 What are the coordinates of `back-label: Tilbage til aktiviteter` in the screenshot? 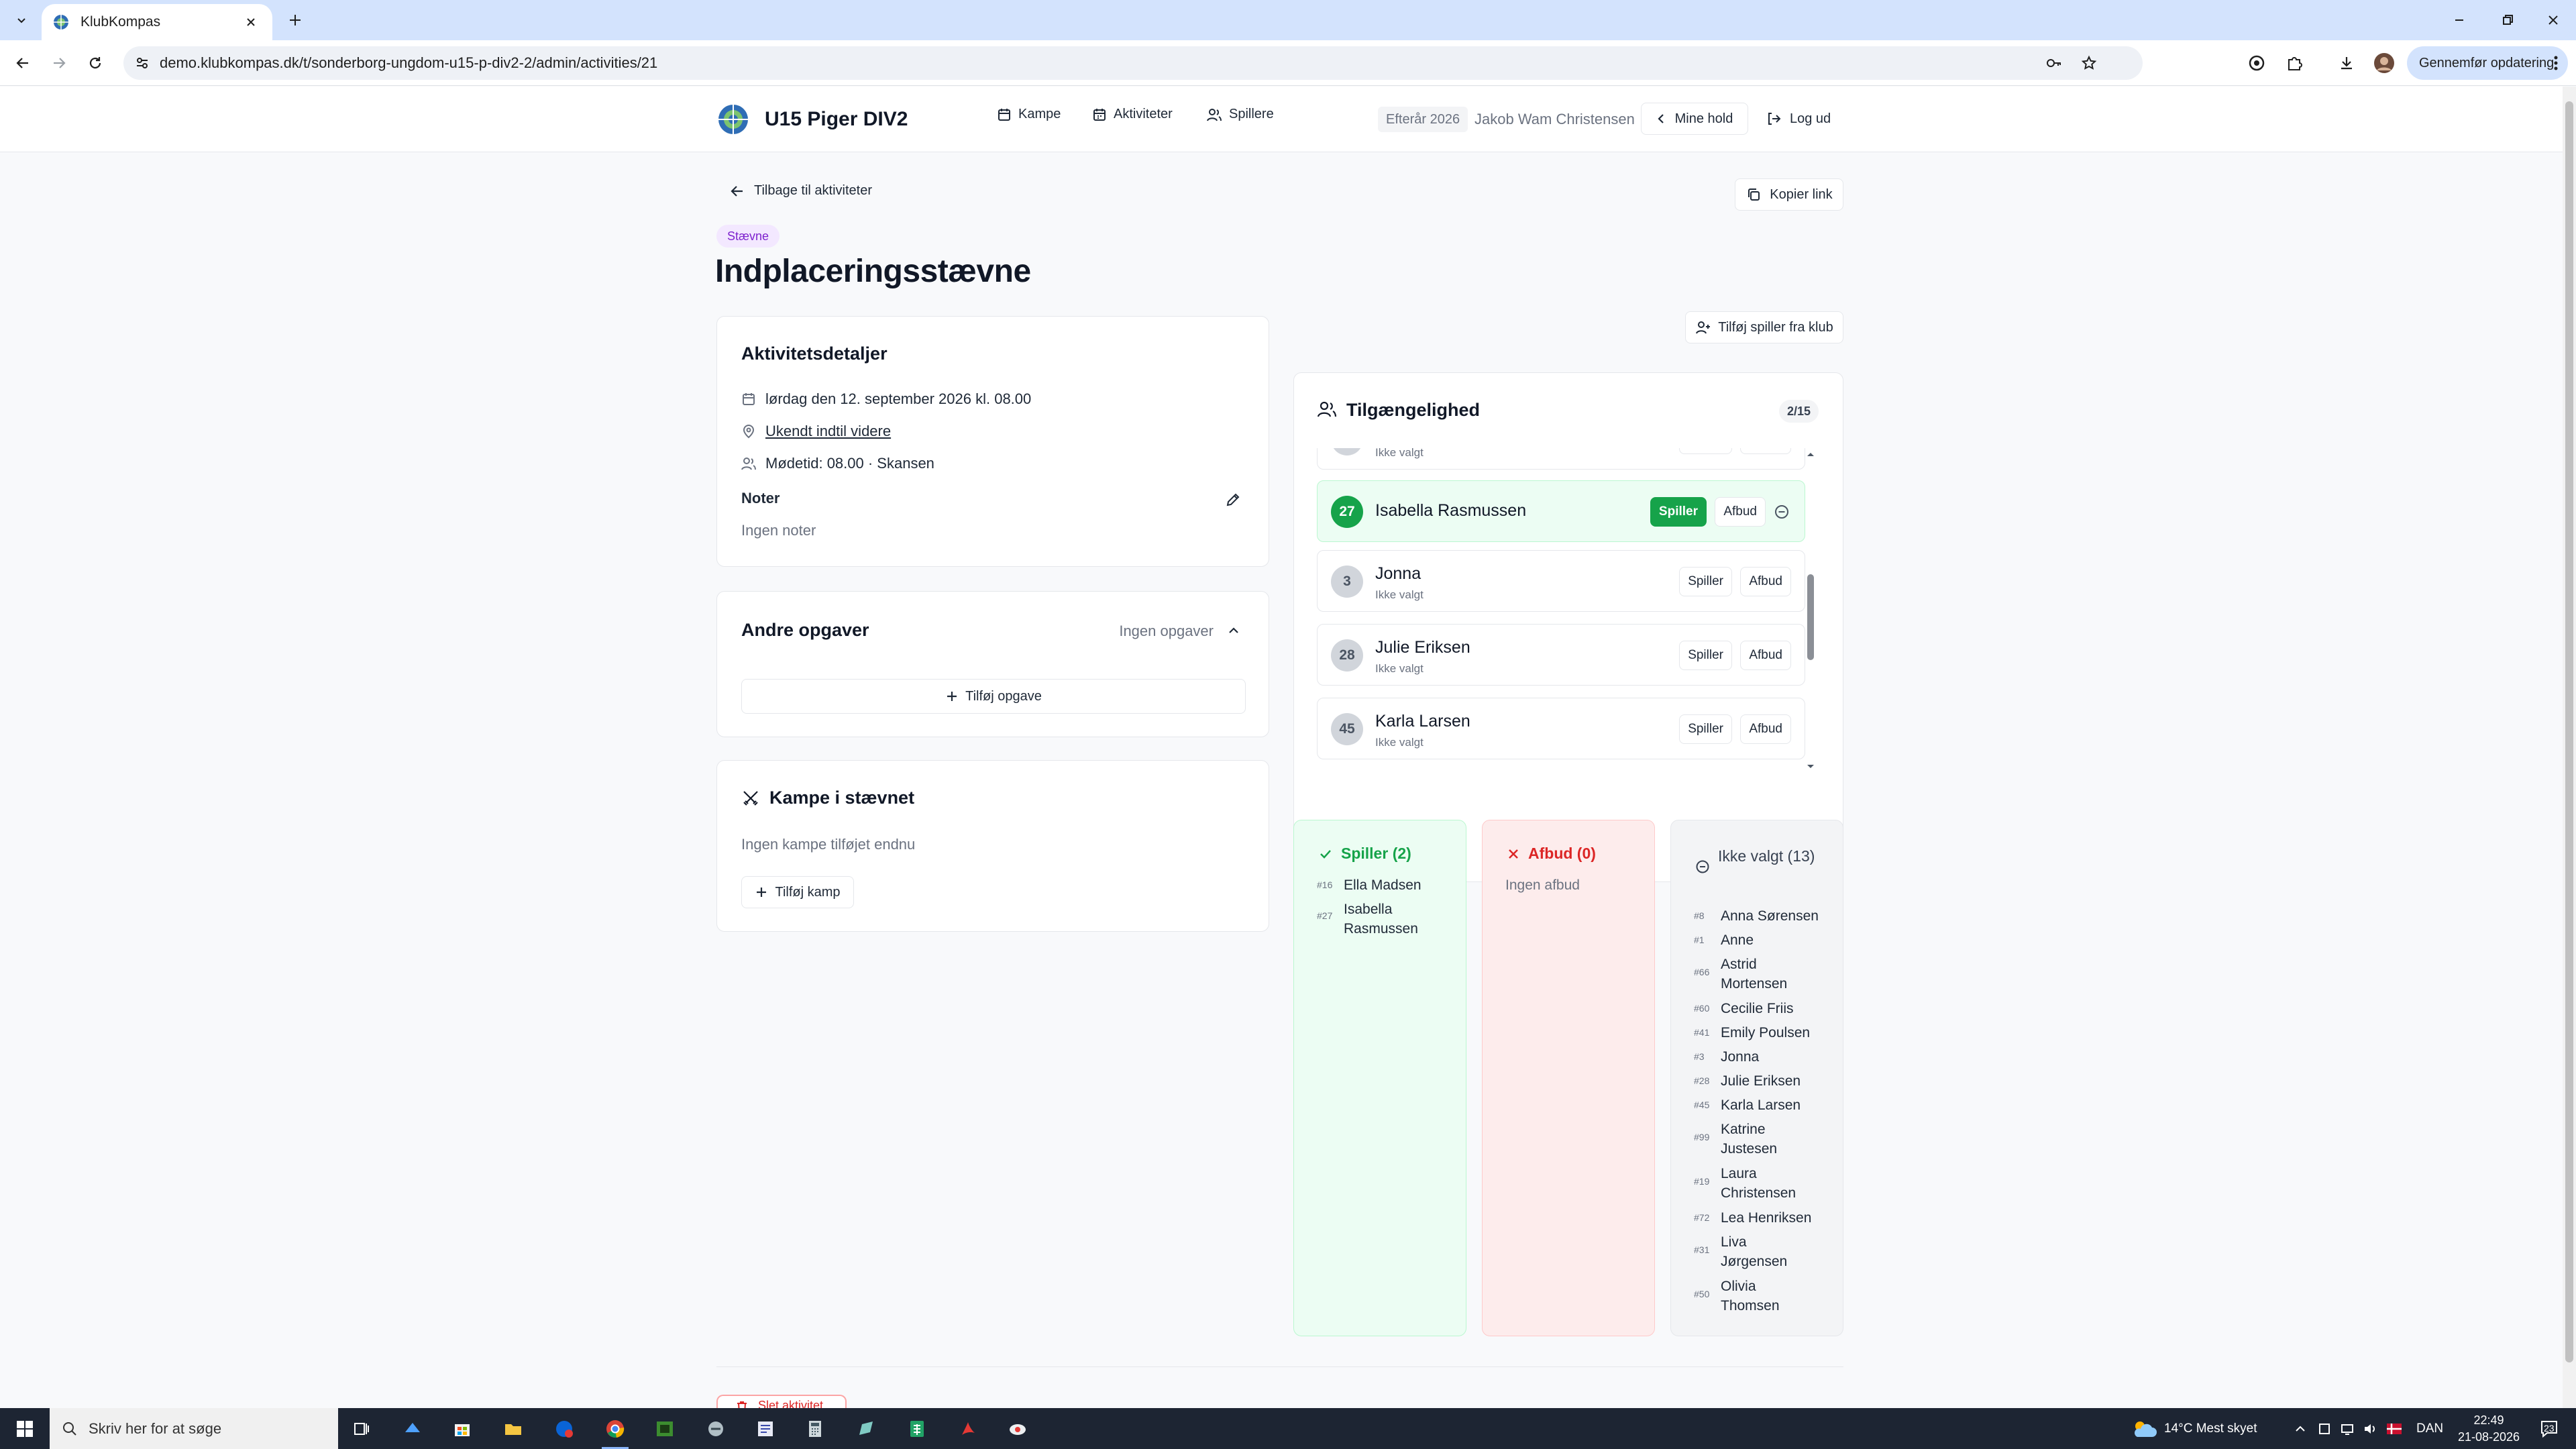 It's located at (813, 190).